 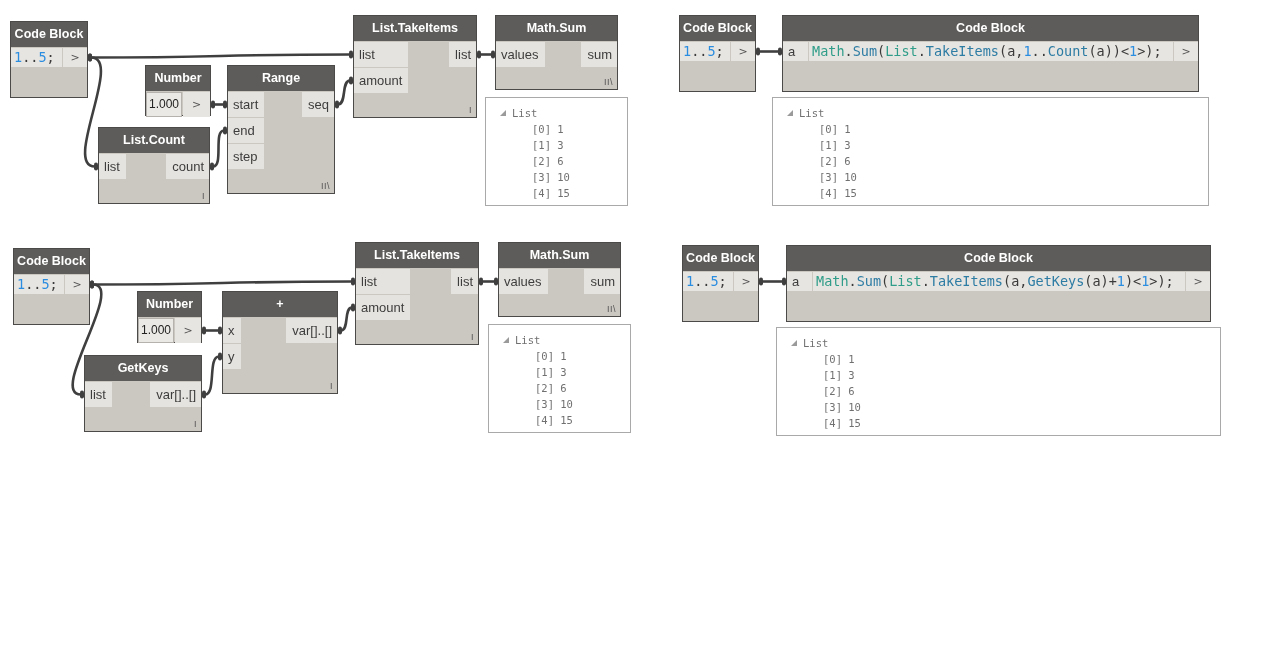 I want to click on node-card: + x y var[]..[] I, so click(x=280, y=342).